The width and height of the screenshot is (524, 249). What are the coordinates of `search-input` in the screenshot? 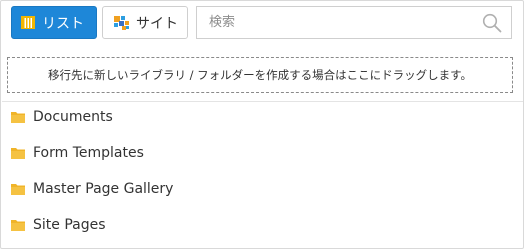 It's located at (332, 22).